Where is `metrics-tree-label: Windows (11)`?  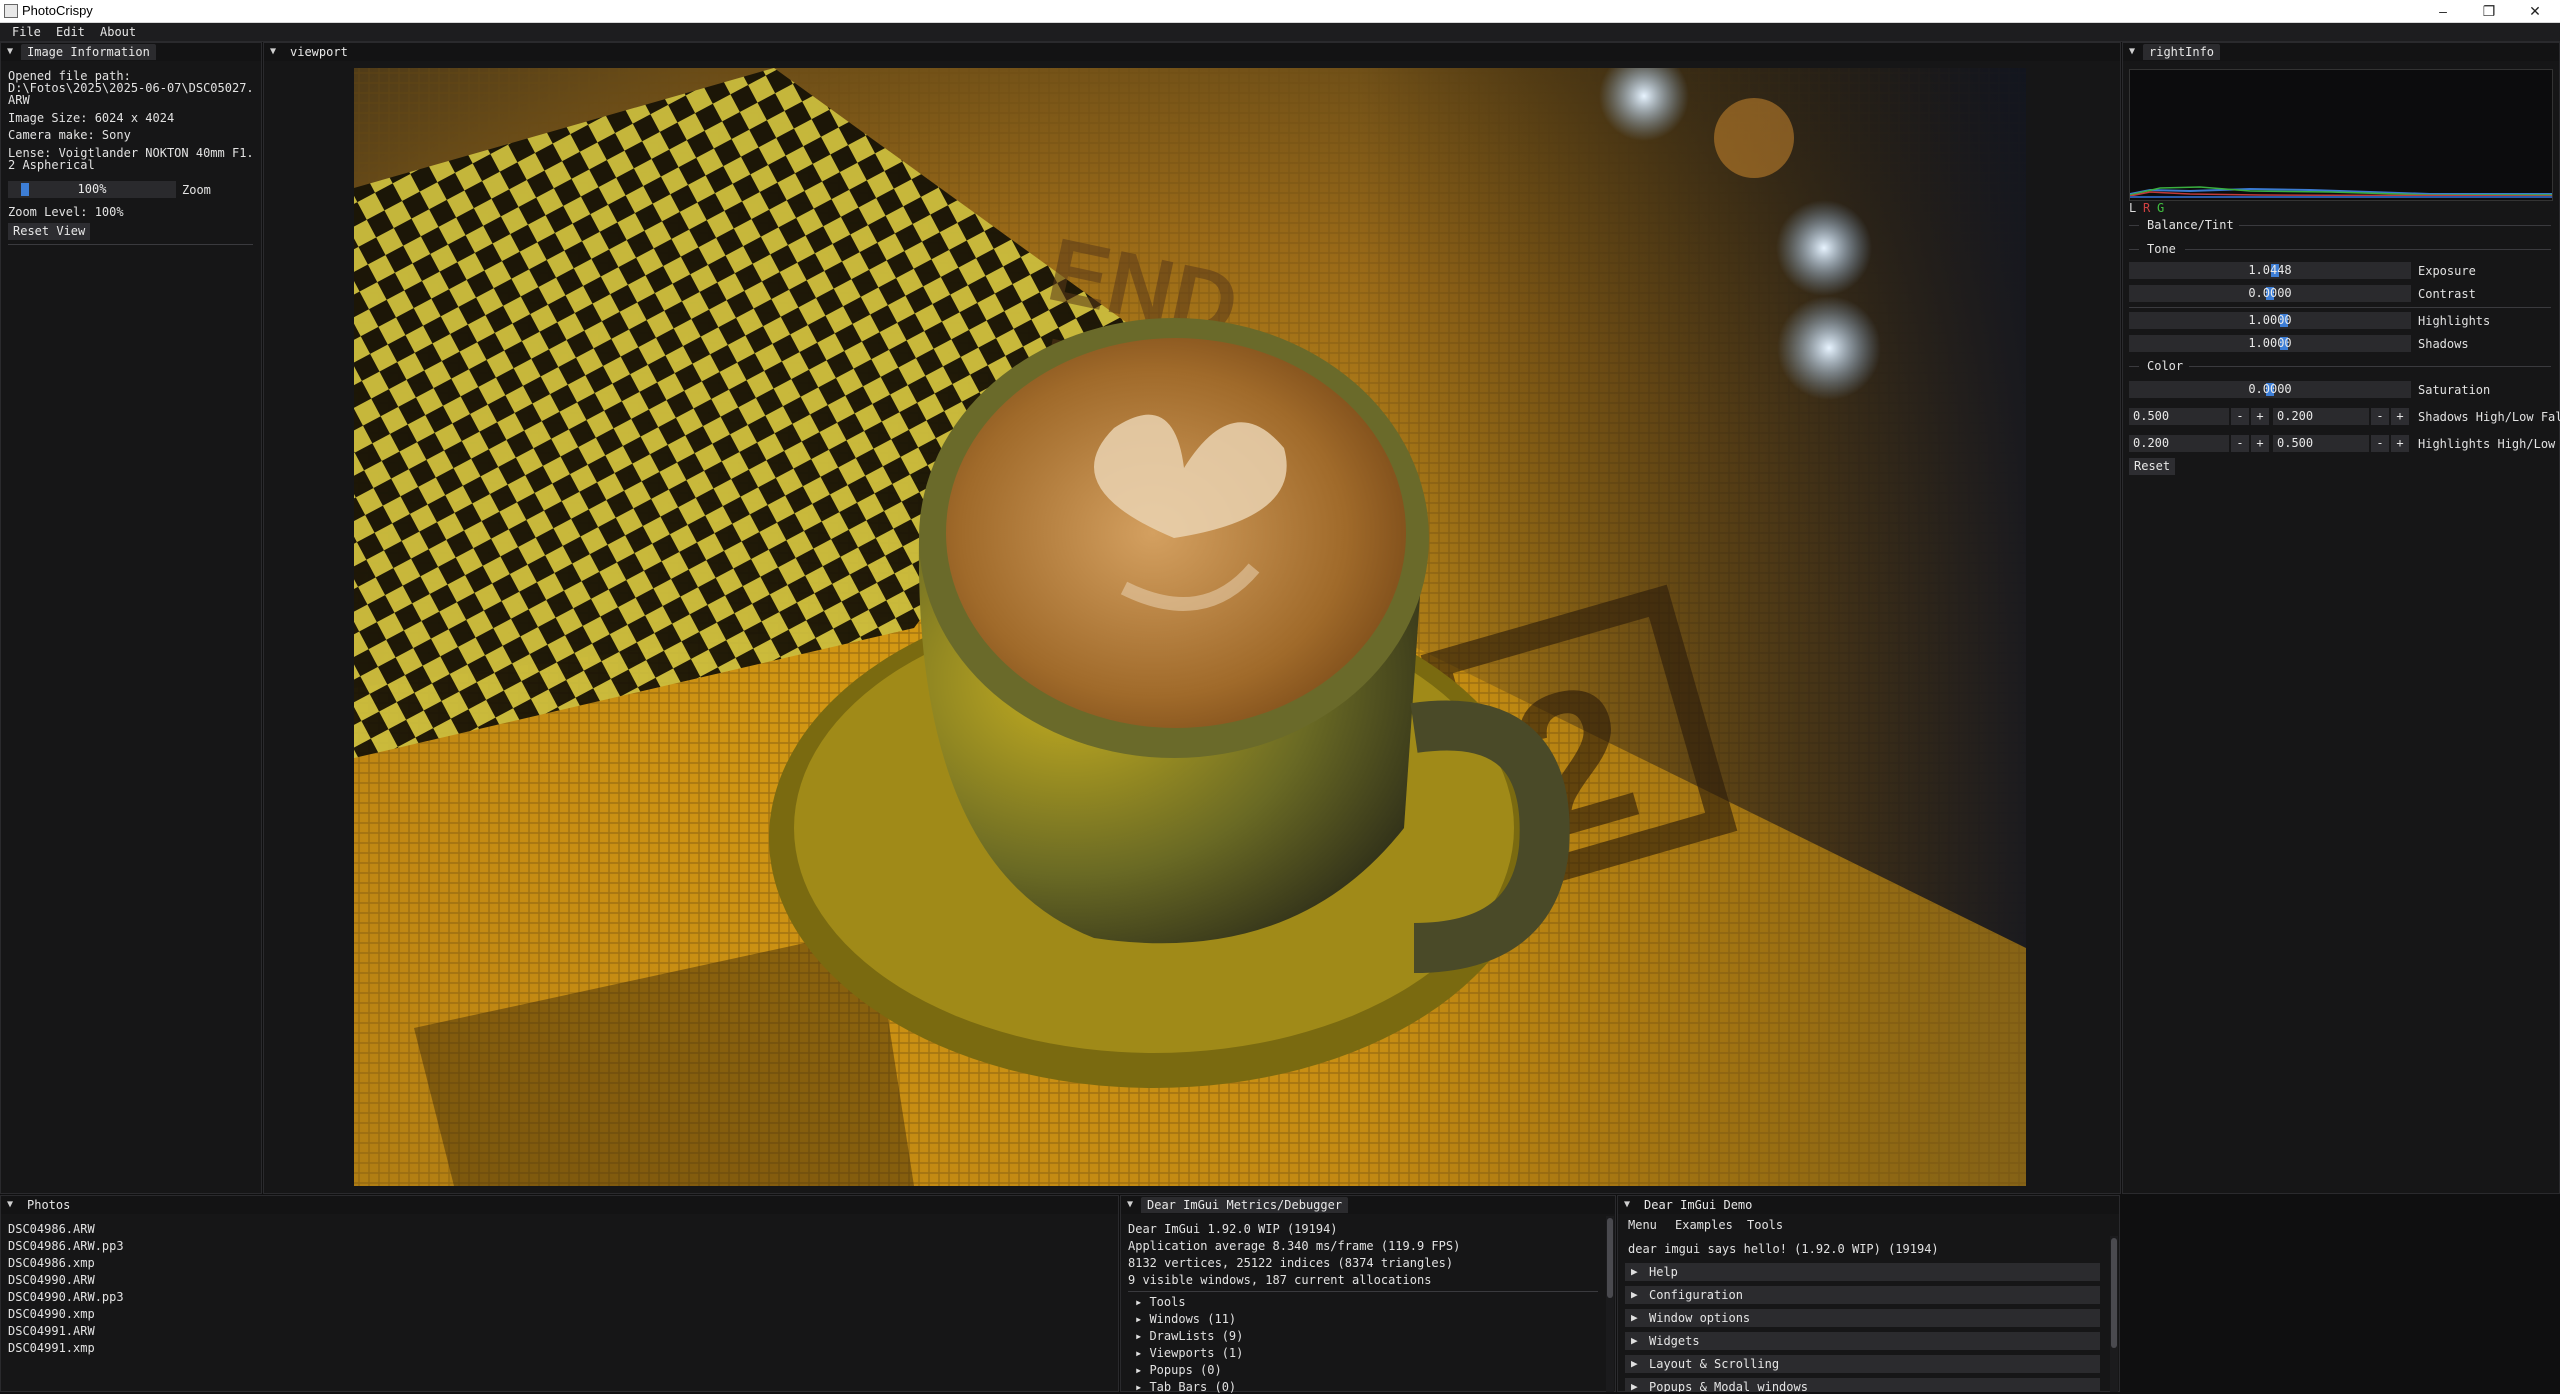 metrics-tree-label: Windows (11) is located at coordinates (1193, 1319).